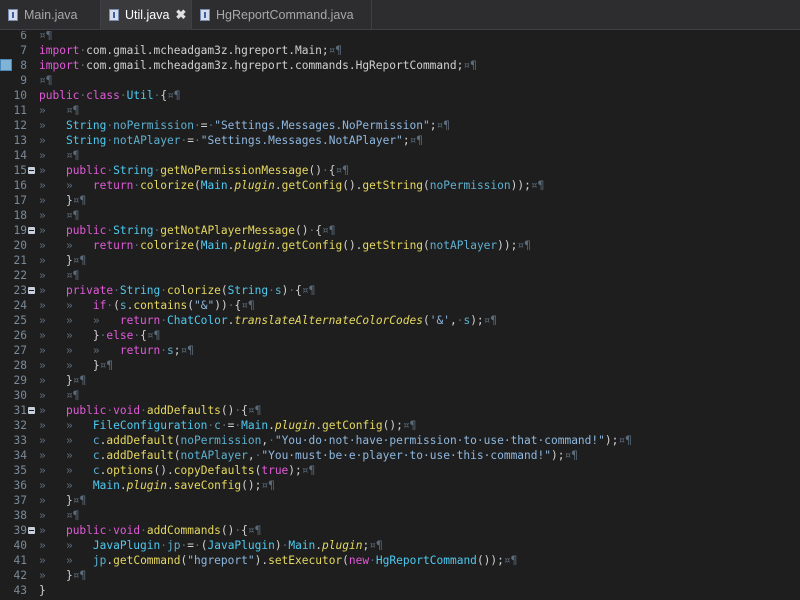 Image resolution: width=800 pixels, height=600 pixels. What do you see at coordinates (59, 110) in the screenshot?
I see `code-token: » ¤¶` at bounding box center [59, 110].